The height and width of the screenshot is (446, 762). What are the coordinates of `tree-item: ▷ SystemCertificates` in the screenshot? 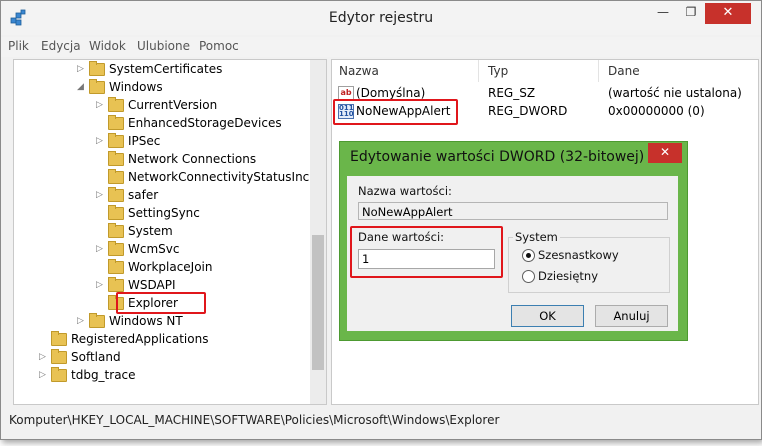 It's located at (162, 69).